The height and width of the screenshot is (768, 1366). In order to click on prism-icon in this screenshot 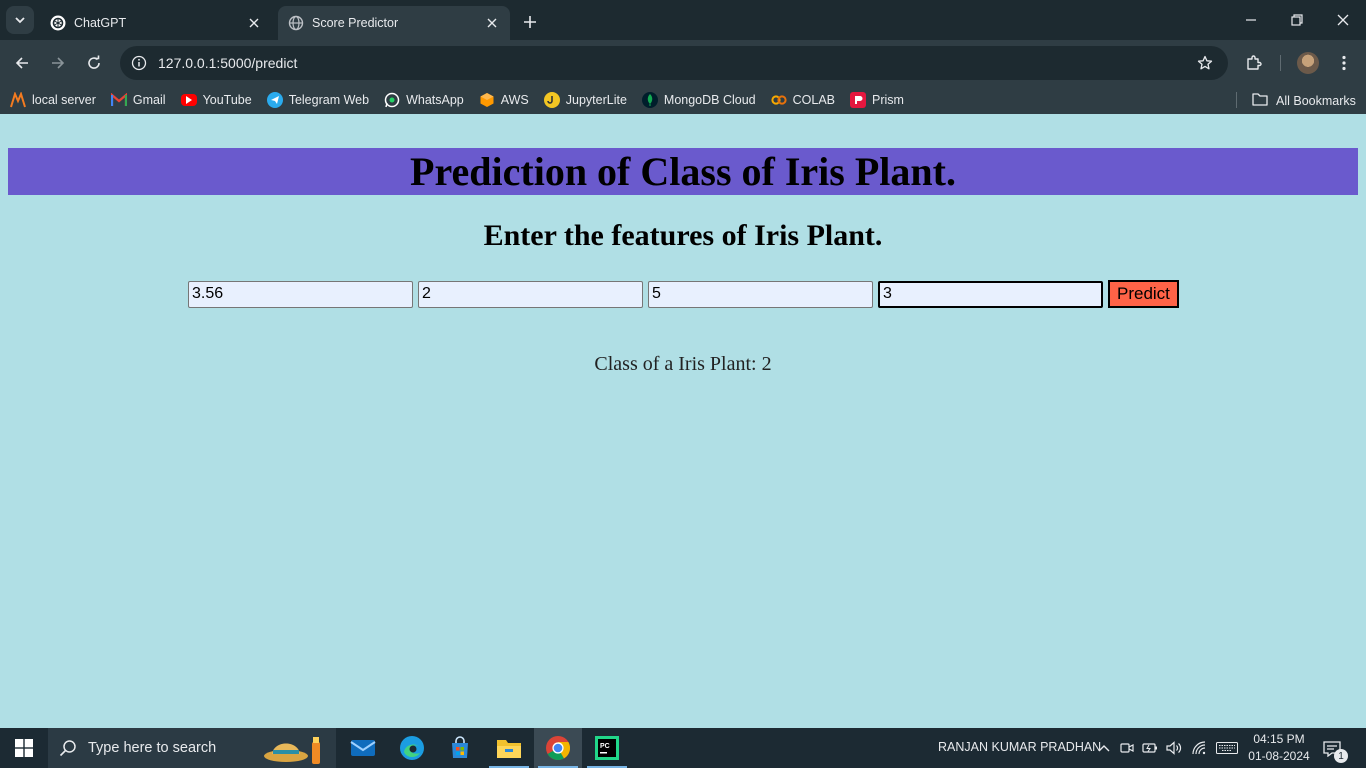, I will do `click(858, 100)`.